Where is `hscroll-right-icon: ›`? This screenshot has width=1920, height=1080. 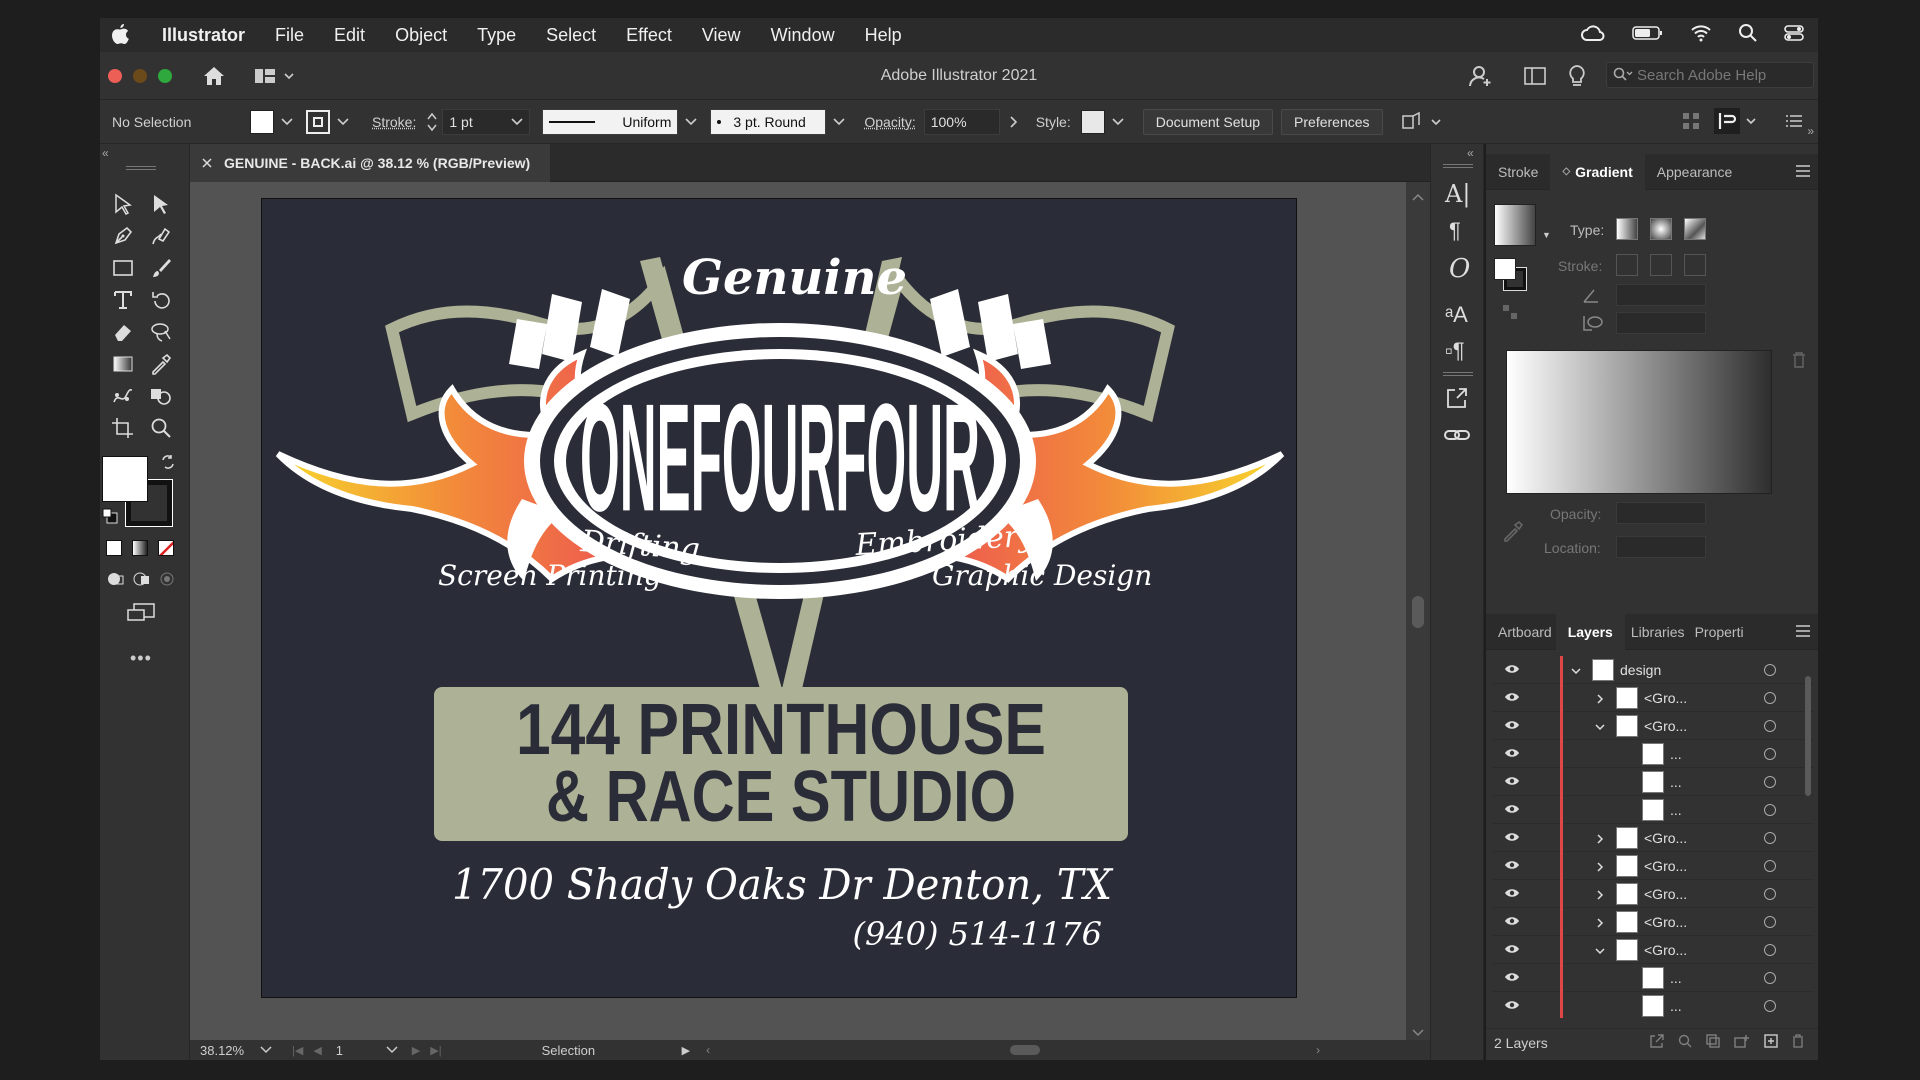
hscroll-right-icon: › is located at coordinates (1318, 1050).